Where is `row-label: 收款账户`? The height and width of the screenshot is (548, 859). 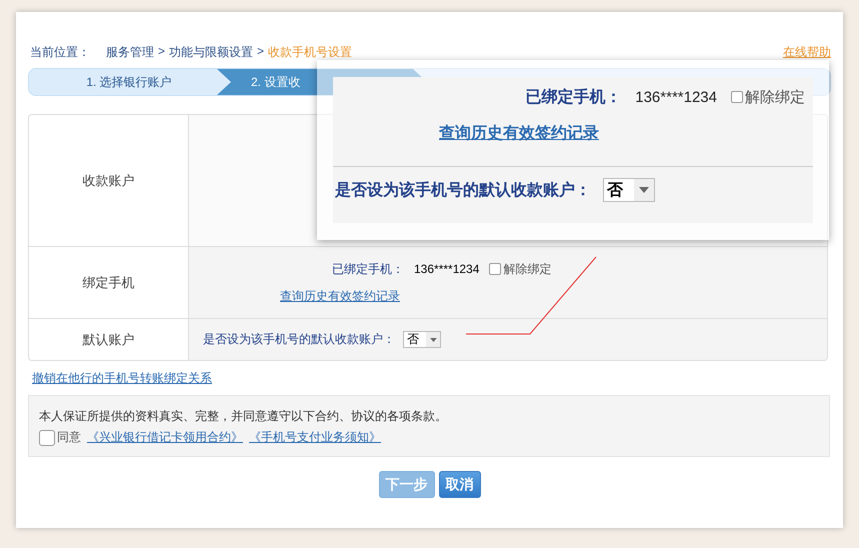
row-label: 收款账户 is located at coordinates (109, 180).